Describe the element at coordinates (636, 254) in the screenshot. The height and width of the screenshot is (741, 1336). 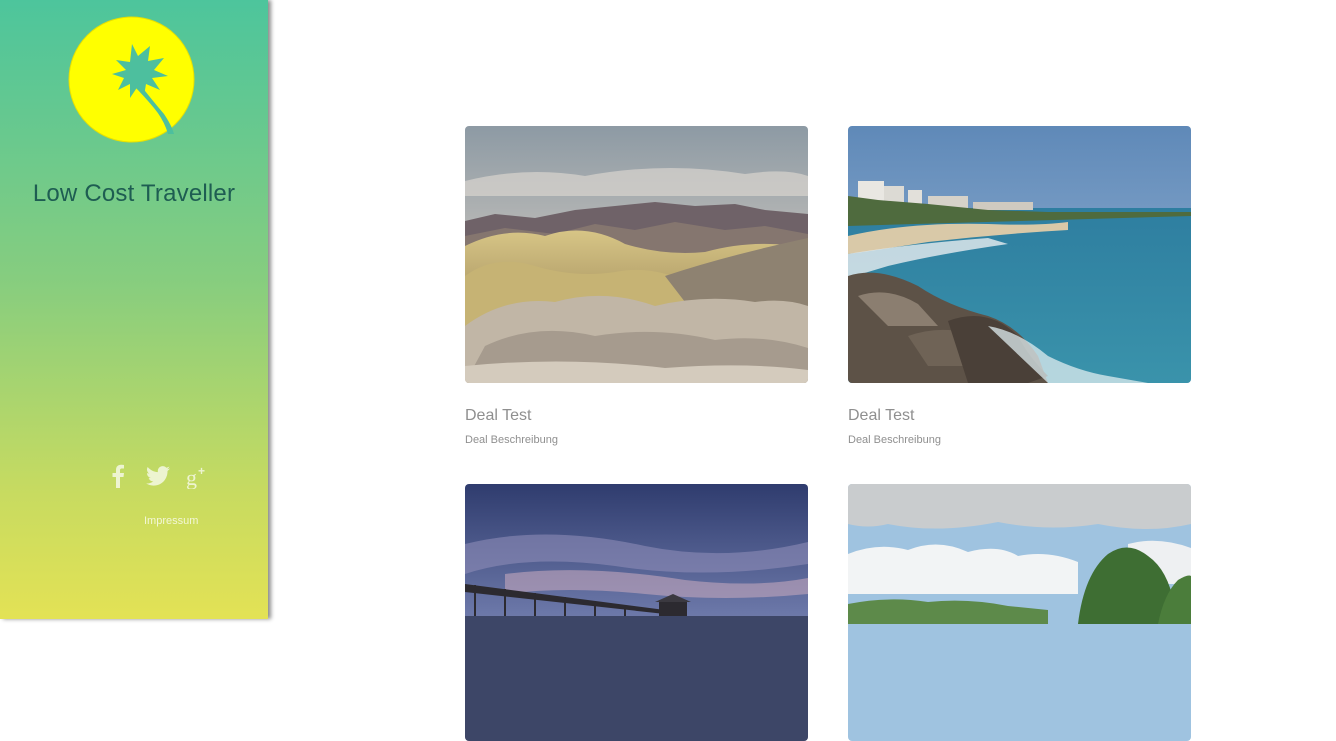
I see `desert-badlands-photo` at that location.